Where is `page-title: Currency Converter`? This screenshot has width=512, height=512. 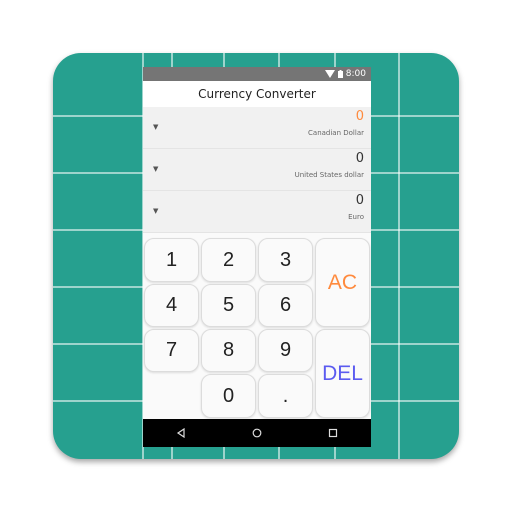 page-title: Currency Converter is located at coordinates (257, 94).